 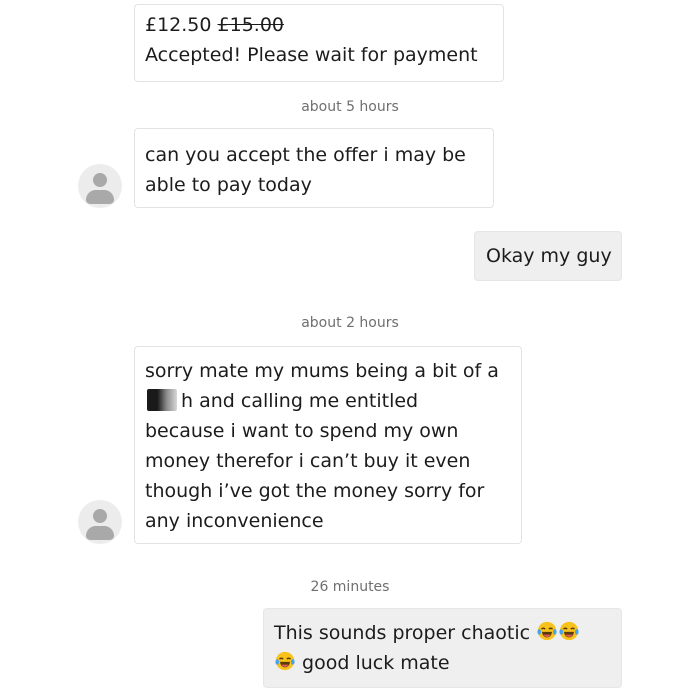 What do you see at coordinates (162, 400) in the screenshot?
I see `censored-word-mark` at bounding box center [162, 400].